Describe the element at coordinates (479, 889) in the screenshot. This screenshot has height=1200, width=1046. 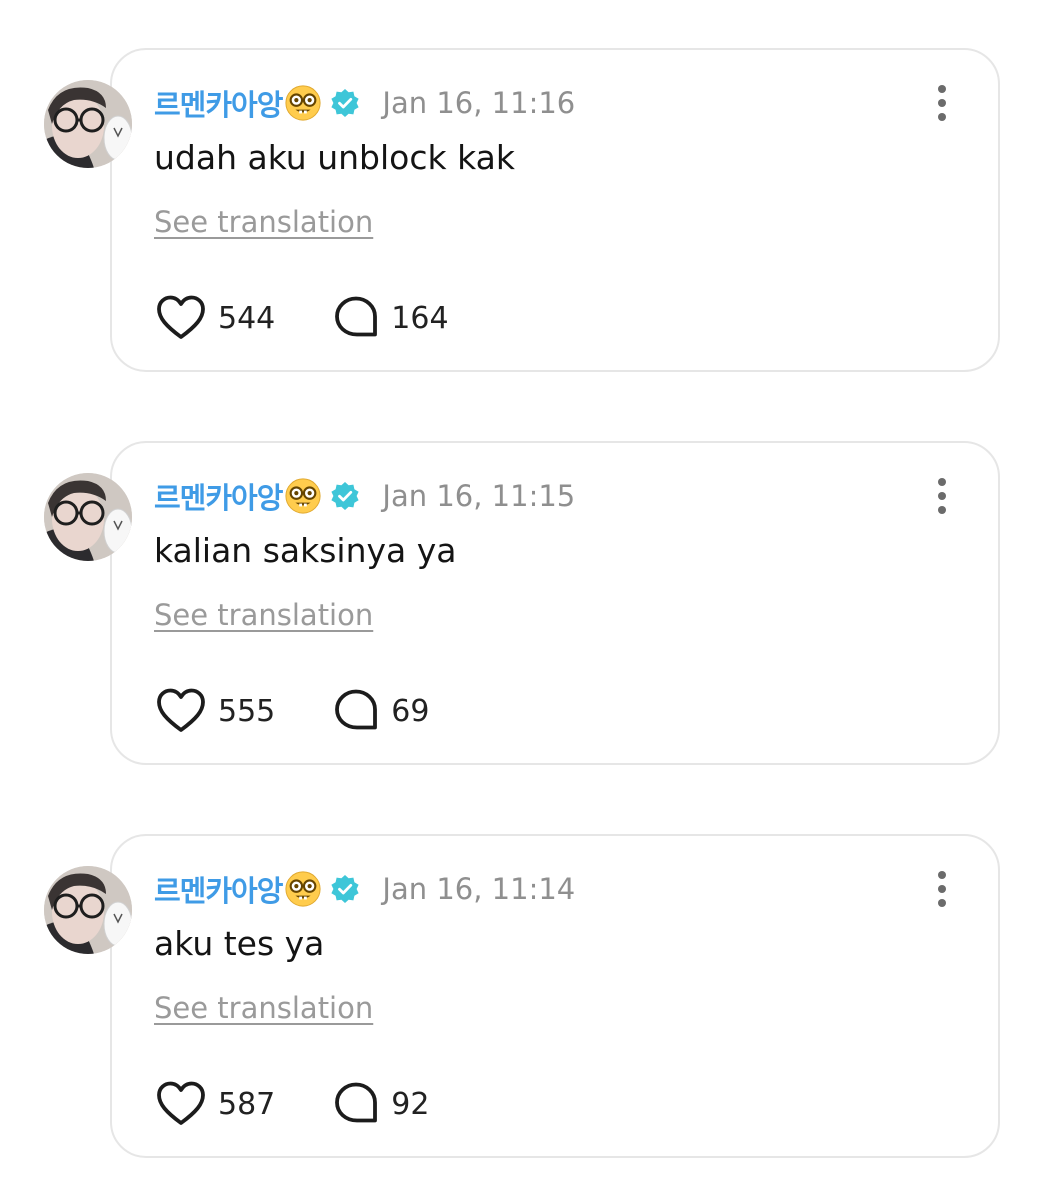
I see `timestamp: Jan 16, 11:14` at that location.